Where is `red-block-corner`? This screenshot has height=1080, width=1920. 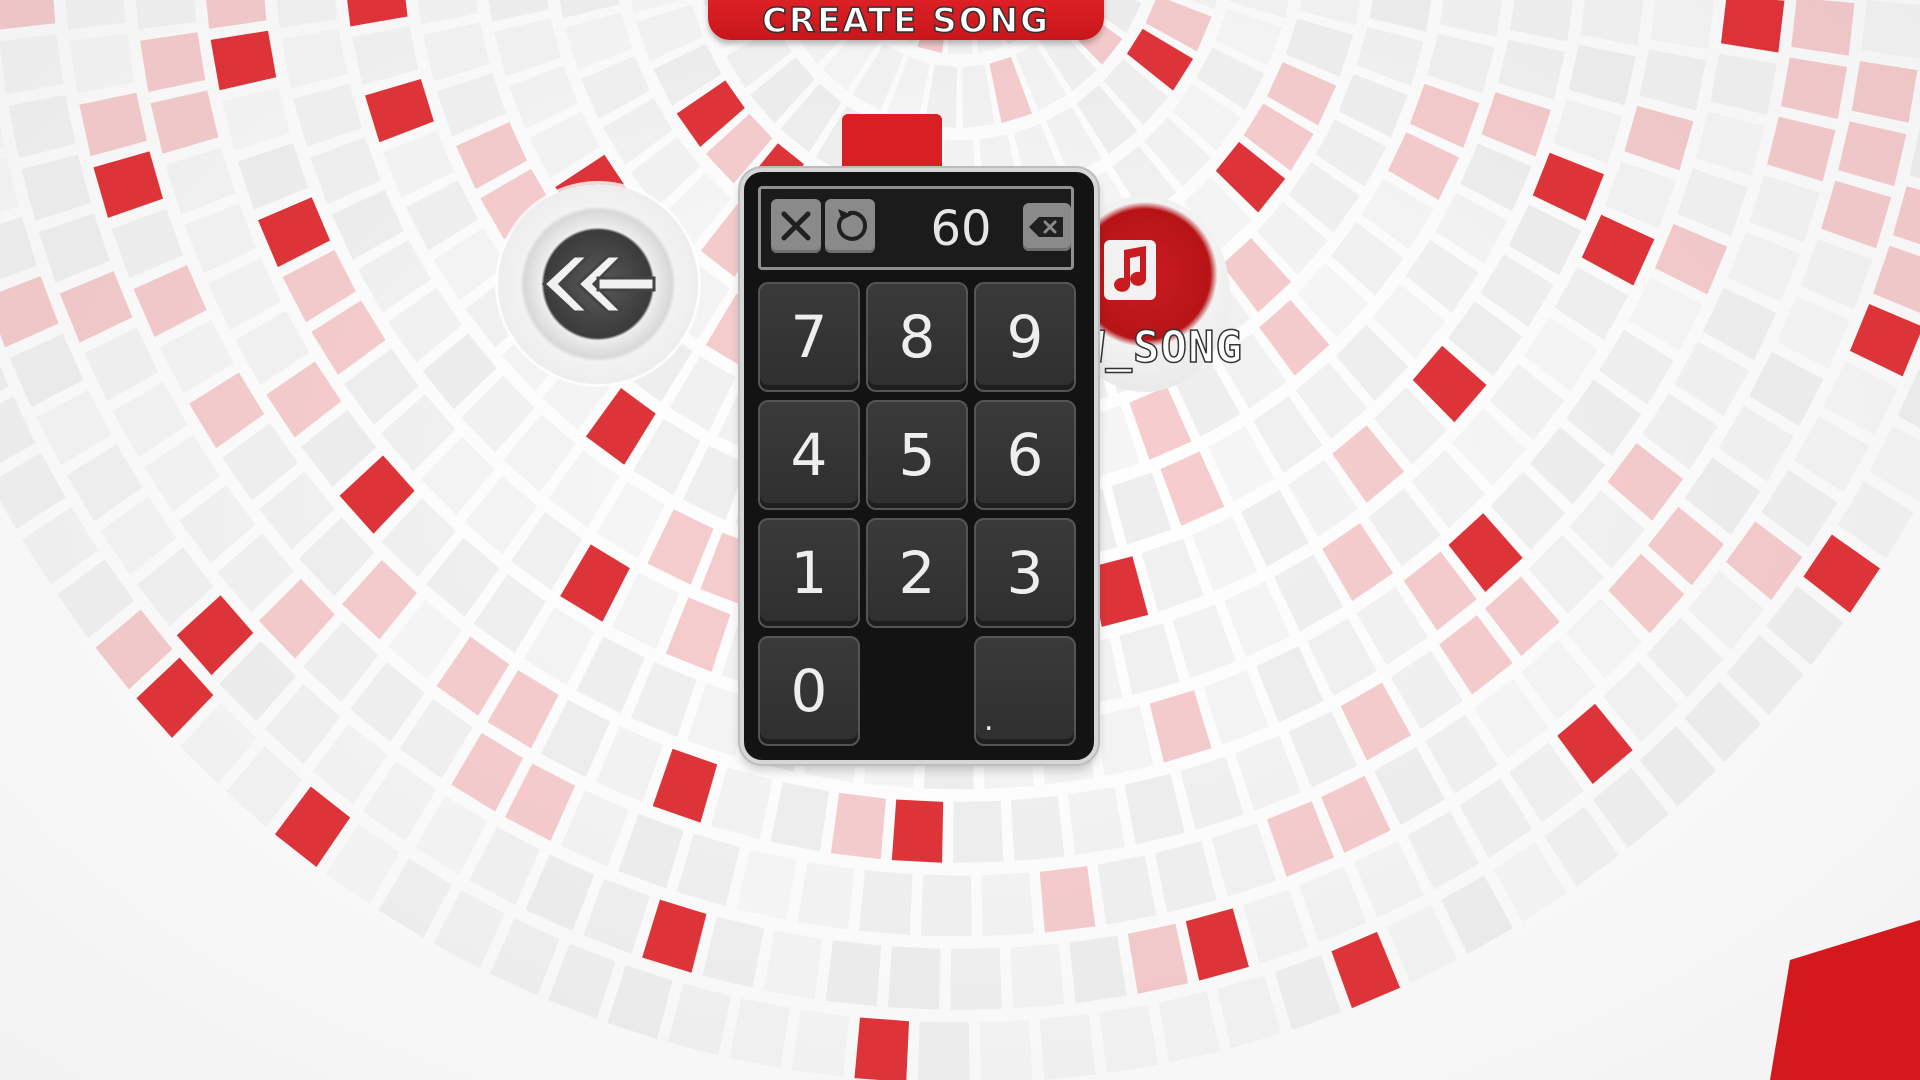
red-block-corner is located at coordinates (1845, 1000).